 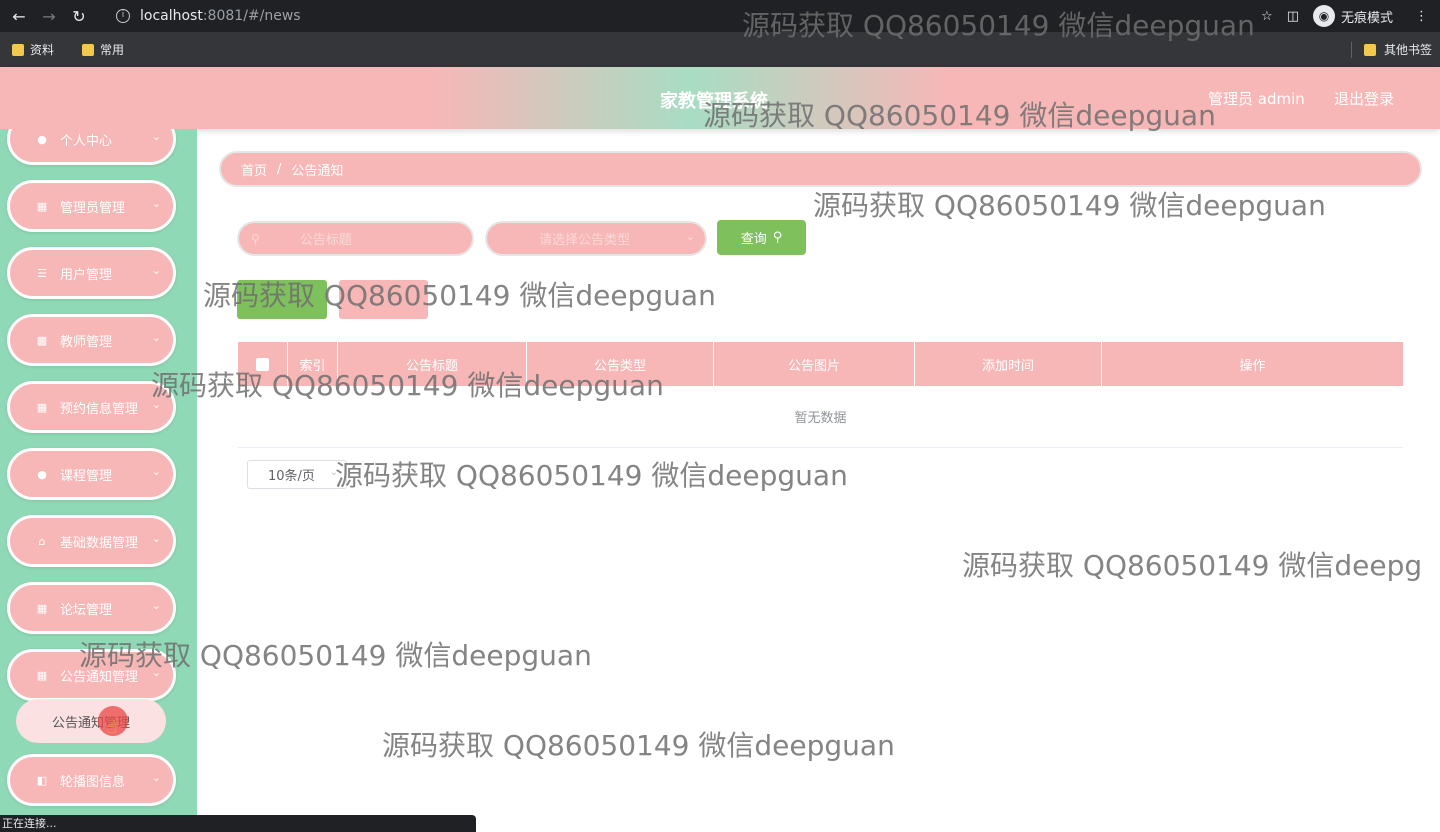 I want to click on sidebar-item-basic-data: ⌂ 基础数据管理 ⌄, so click(x=91, y=541).